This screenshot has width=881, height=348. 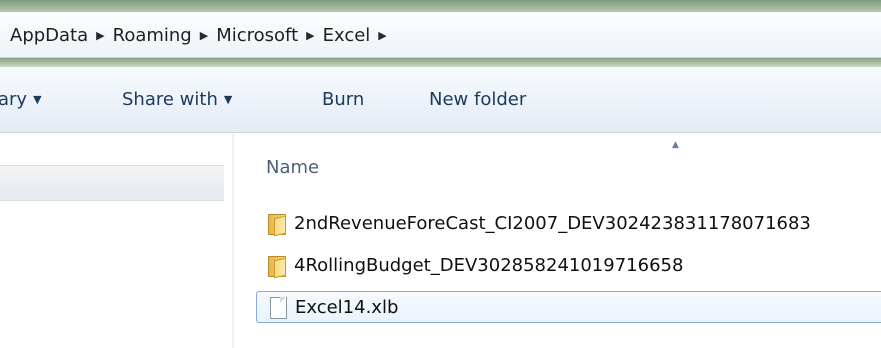 I want to click on sort-ascending-icon: ▲, so click(x=675, y=145).